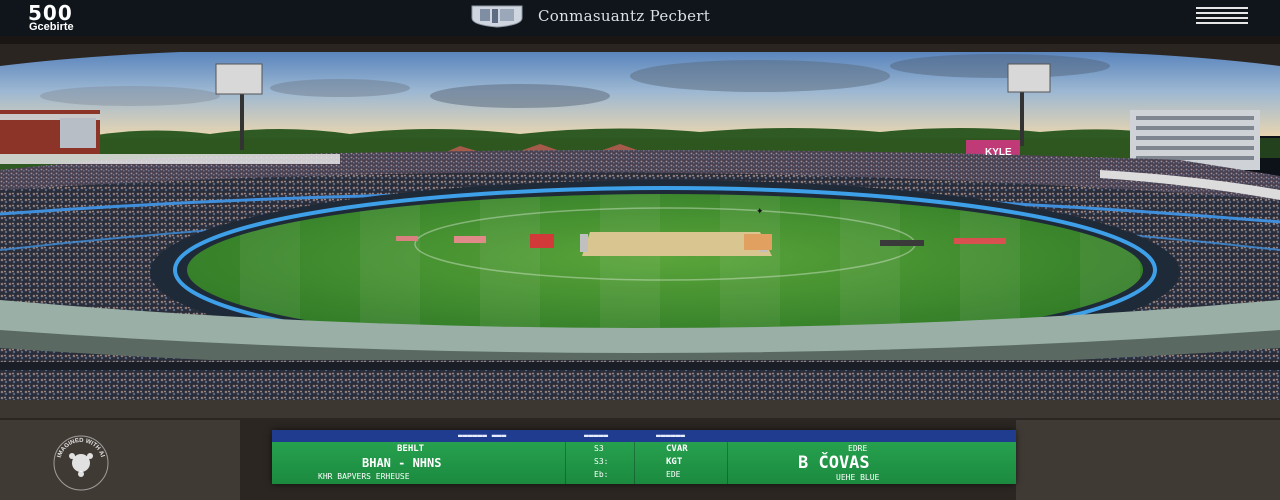 The height and width of the screenshot is (500, 1280). Describe the element at coordinates (624, 16) in the screenshot. I see `brand-name: Conmasuantz Pecbert` at that location.